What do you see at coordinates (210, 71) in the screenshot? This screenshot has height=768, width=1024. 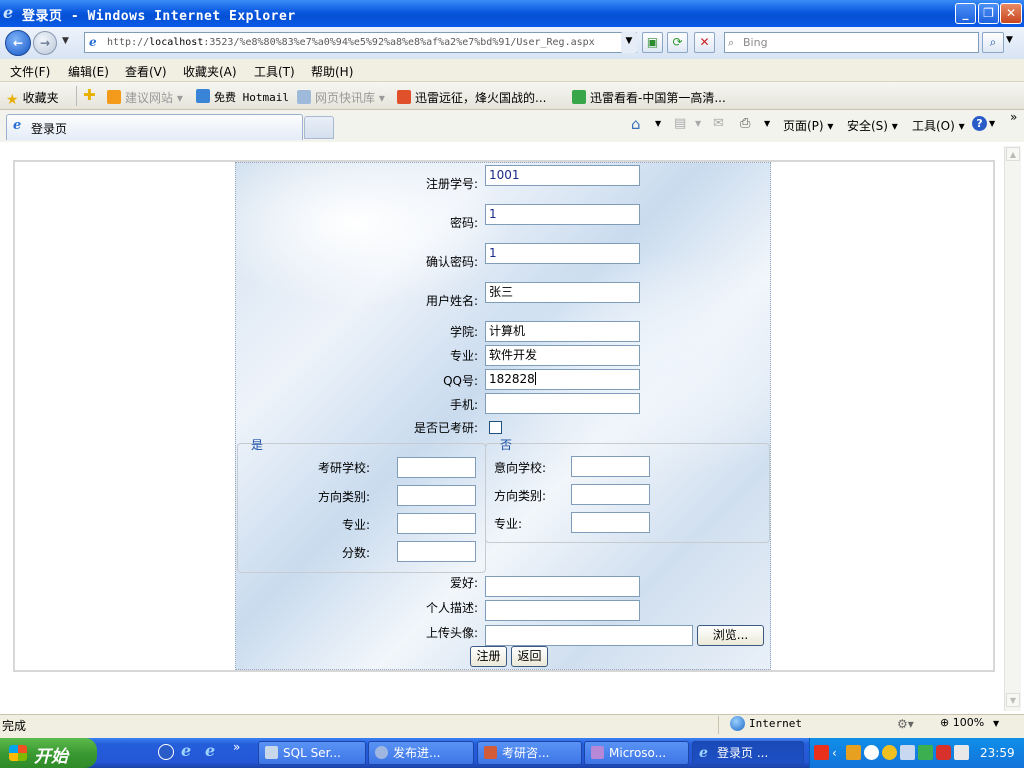 I see `menu-favorites: 收藏夹(A)` at bounding box center [210, 71].